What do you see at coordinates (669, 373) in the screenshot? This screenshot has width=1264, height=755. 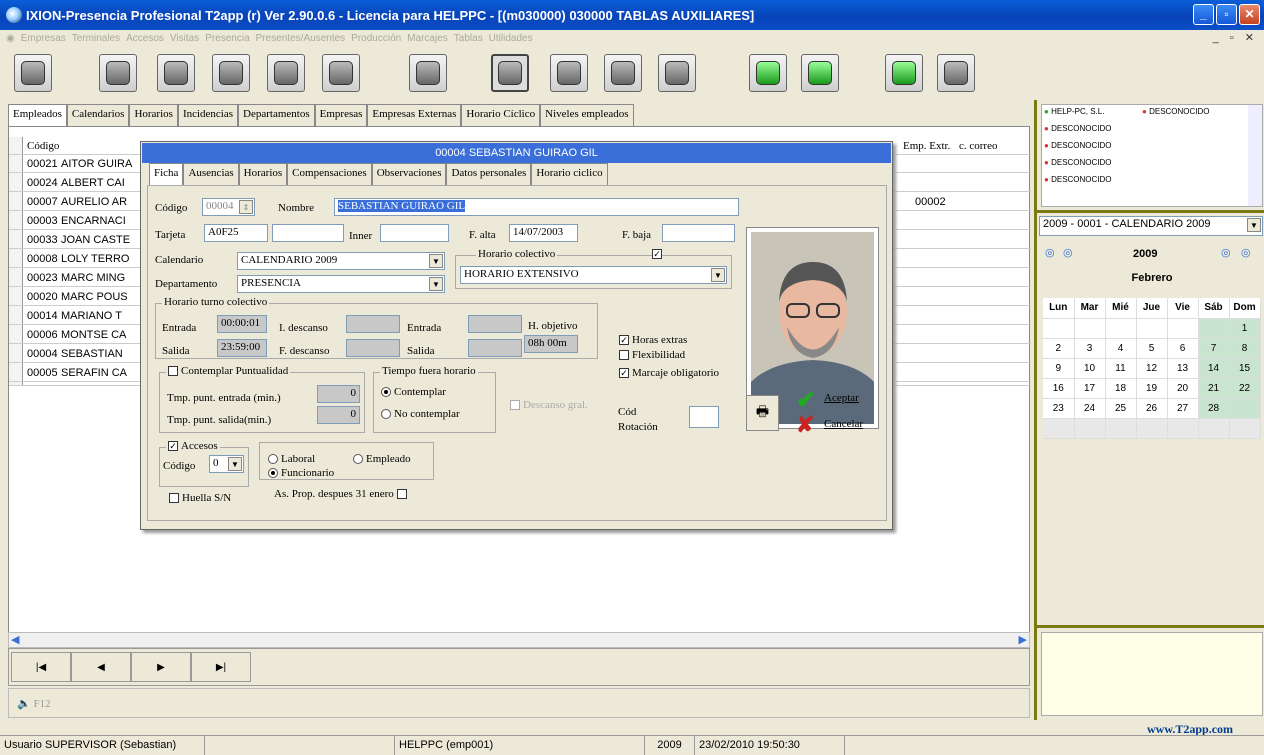 I see `marcaje-option: ✓ Marcaje obligatorio` at bounding box center [669, 373].